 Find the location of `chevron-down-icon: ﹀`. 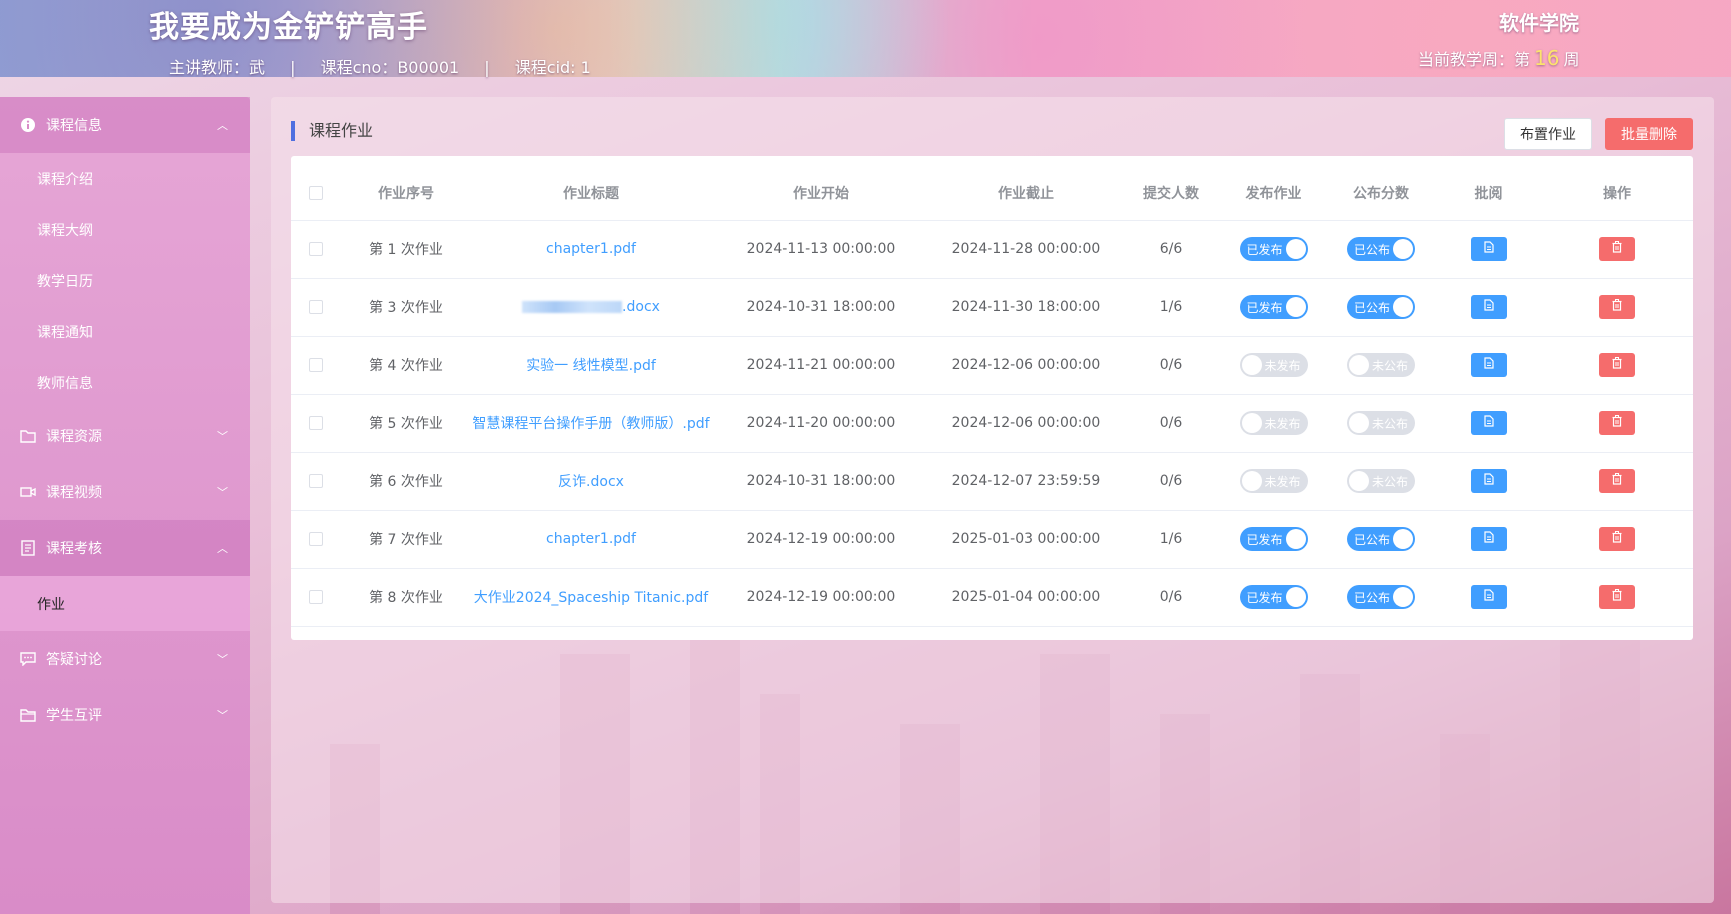

chevron-down-icon: ﹀ is located at coordinates (222, 715).